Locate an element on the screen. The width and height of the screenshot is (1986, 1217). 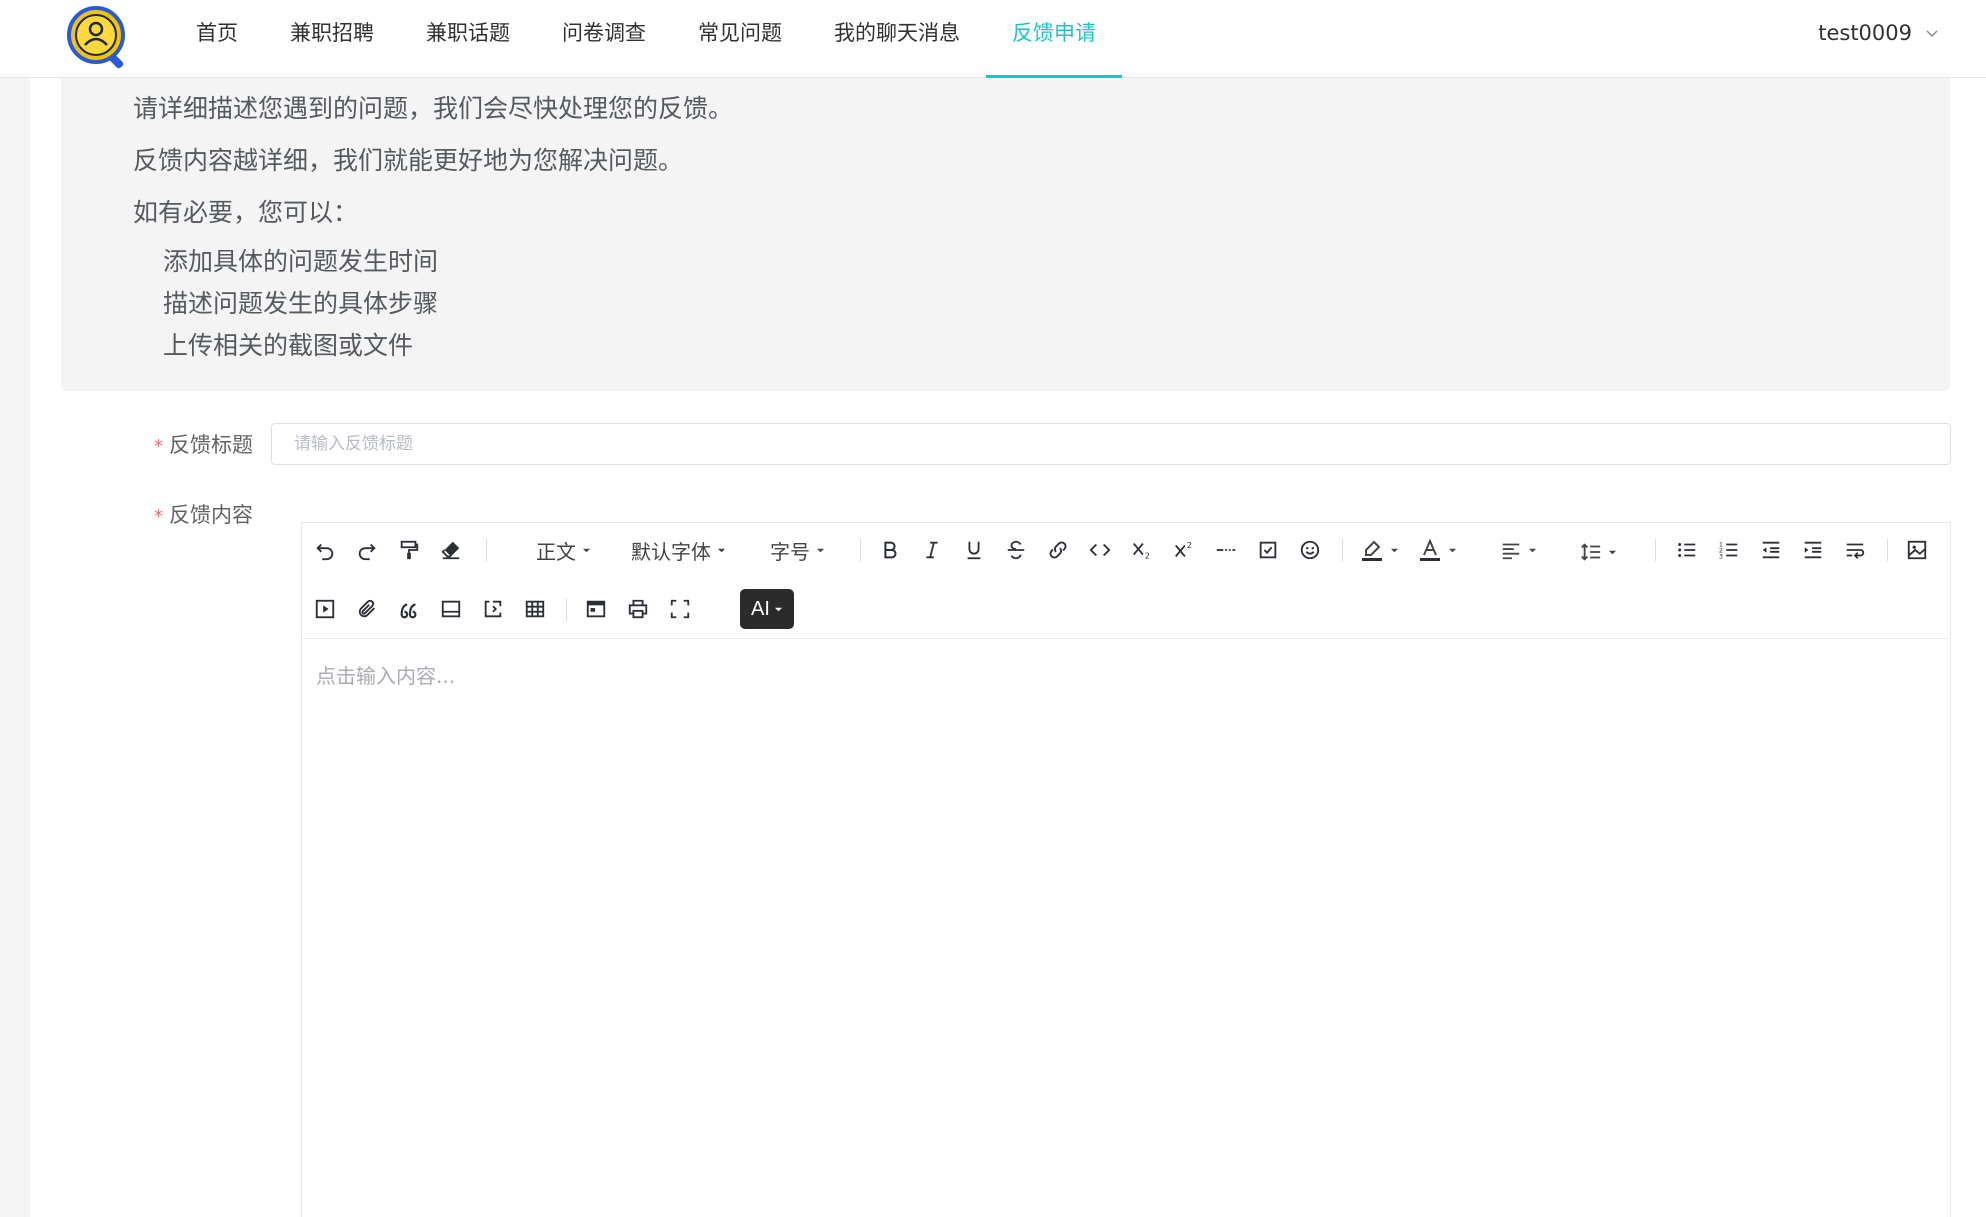
nav-item-0: 首页 is located at coordinates (217, 39).